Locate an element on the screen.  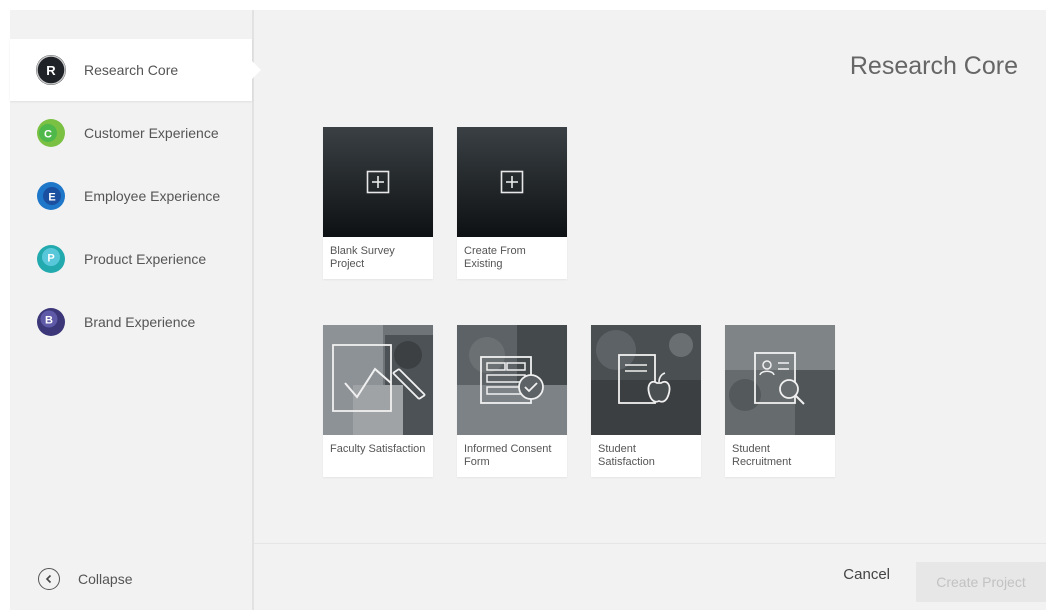
card-informed-consent-form: Informed Consent Form is located at coordinates (512, 401).